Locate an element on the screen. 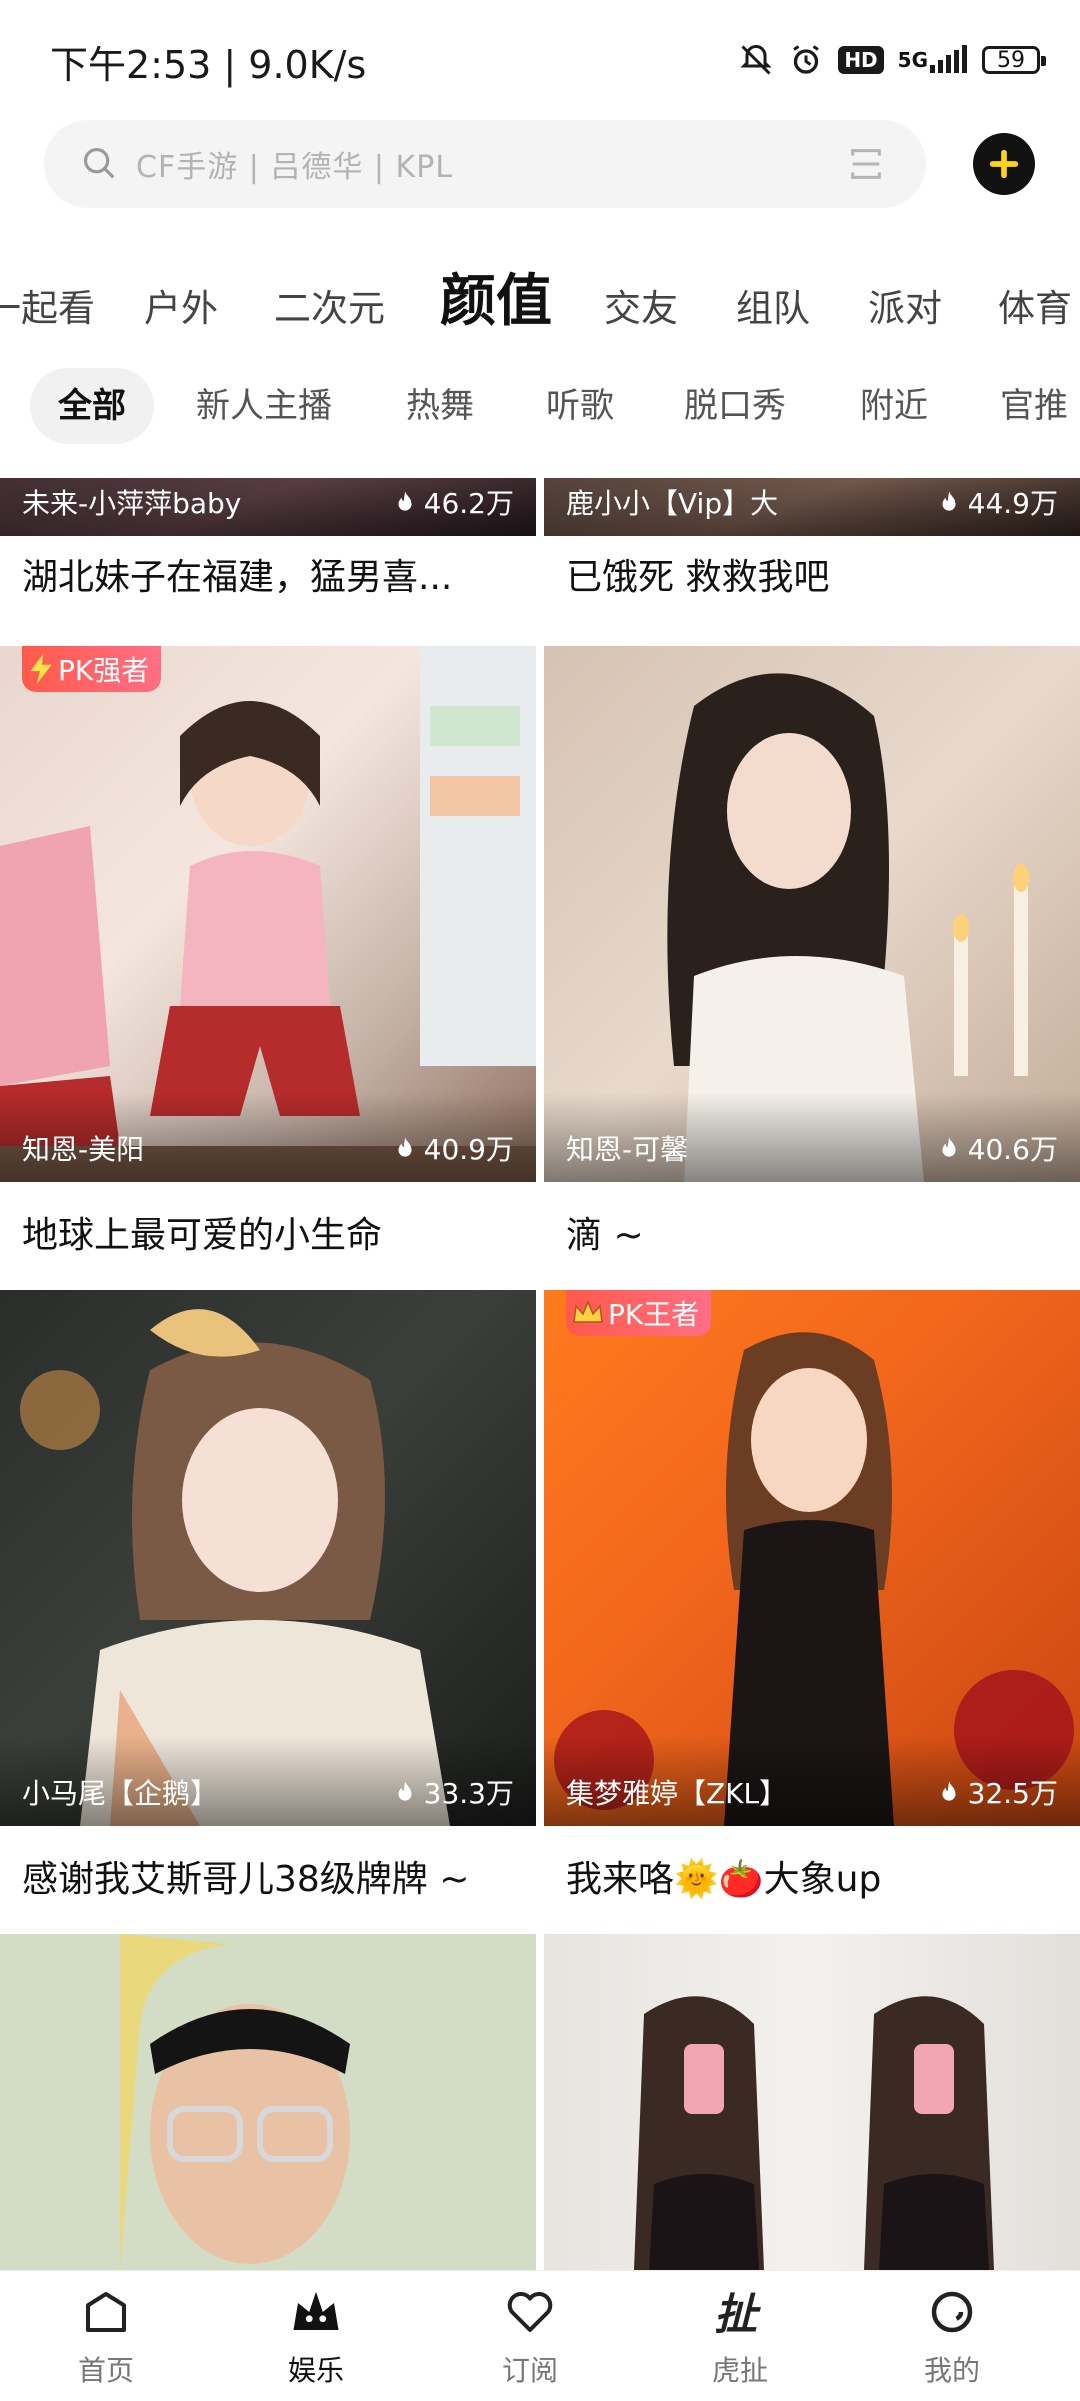 This screenshot has height=2401, width=1080. add-button is located at coordinates (1004, 164).